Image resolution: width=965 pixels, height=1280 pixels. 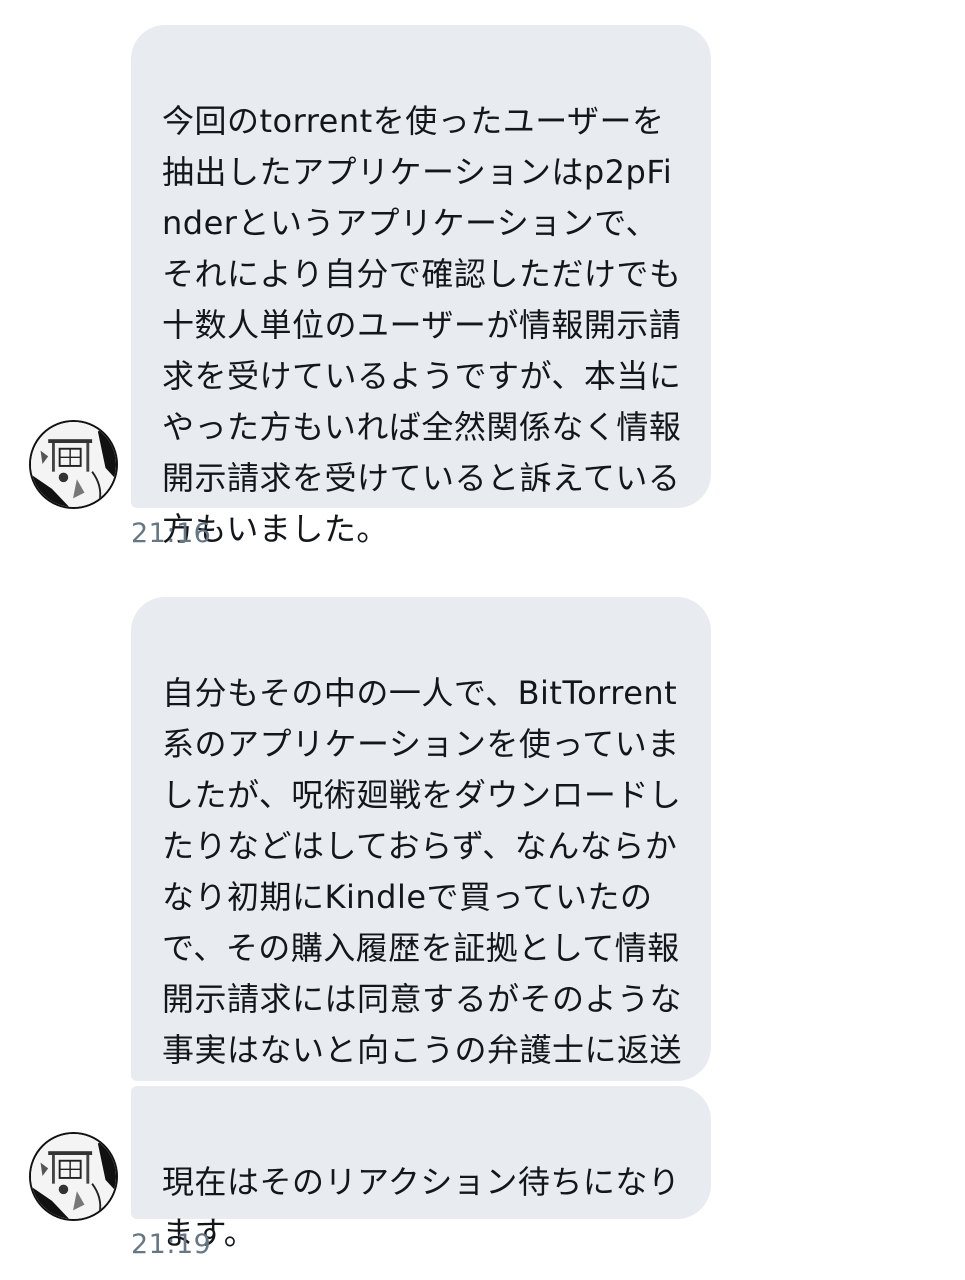 I want to click on timestamp: 21:16, so click(x=171, y=533).